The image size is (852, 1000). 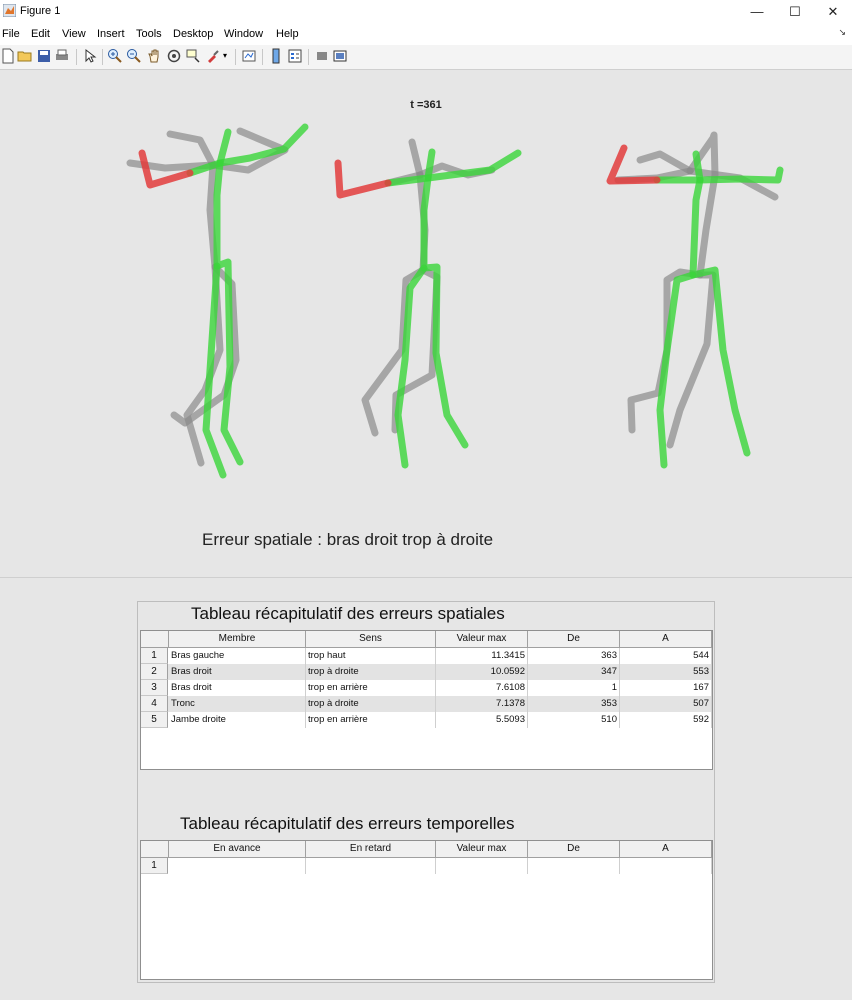 I want to click on pan-icon, so click(x=154, y=56).